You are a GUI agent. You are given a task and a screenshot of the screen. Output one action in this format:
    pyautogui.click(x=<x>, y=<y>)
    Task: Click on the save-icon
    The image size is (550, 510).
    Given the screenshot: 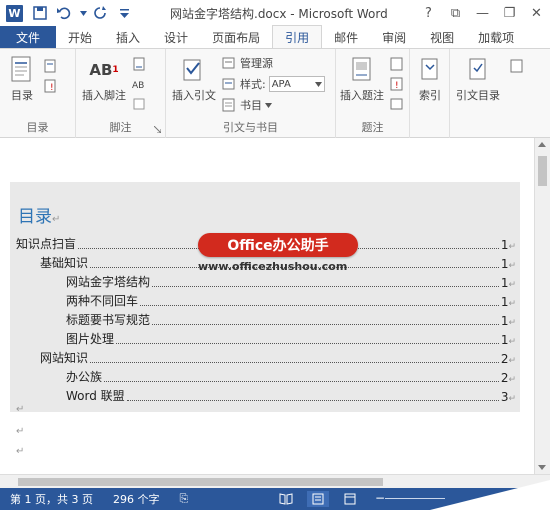 What is the action you would take?
    pyautogui.click(x=40, y=13)
    